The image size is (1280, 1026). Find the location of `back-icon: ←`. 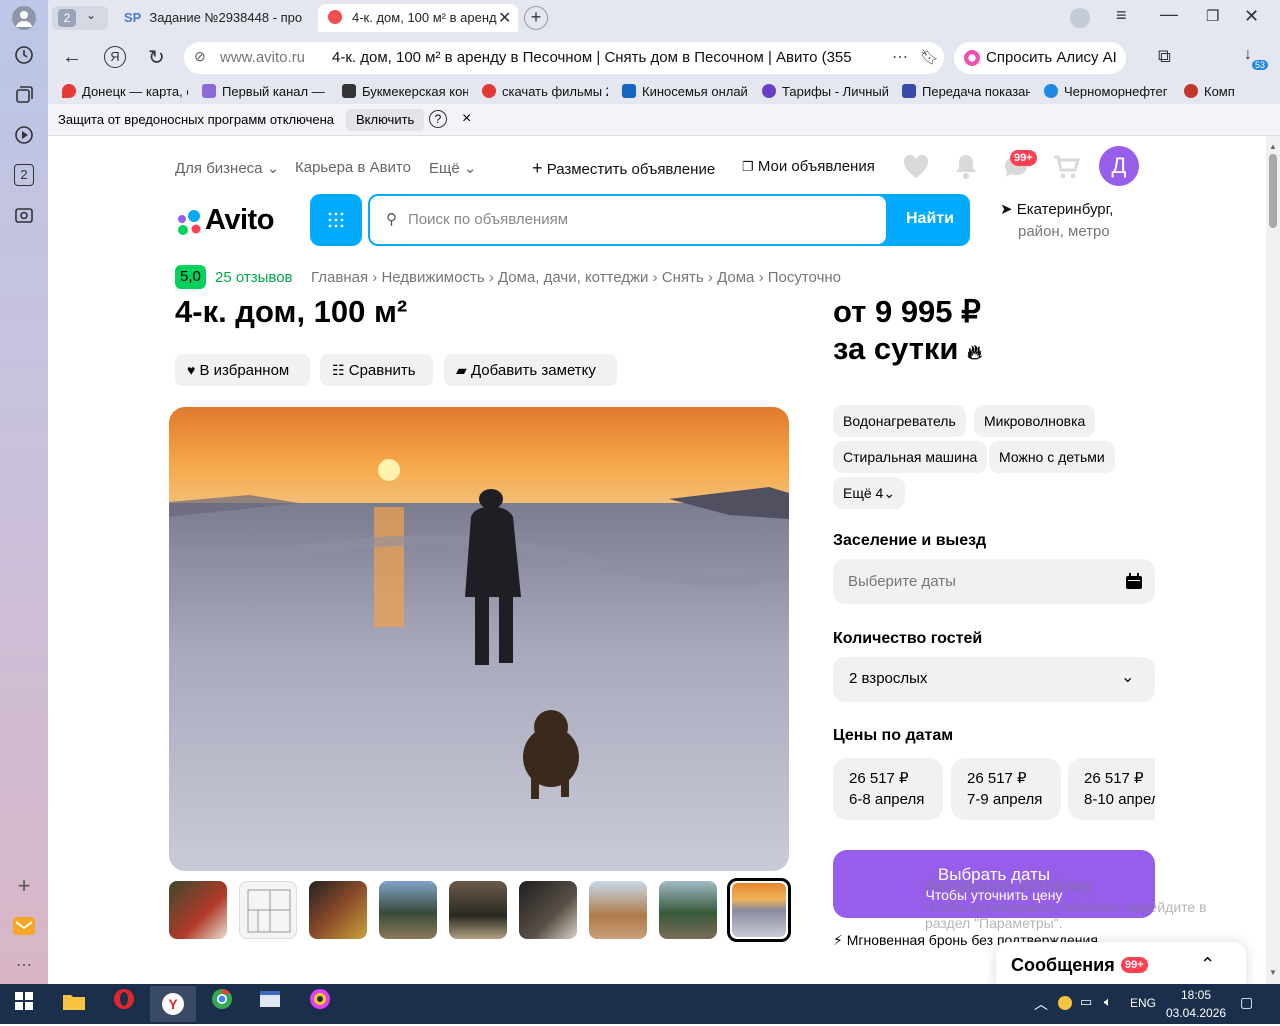

back-icon: ← is located at coordinates (72, 57).